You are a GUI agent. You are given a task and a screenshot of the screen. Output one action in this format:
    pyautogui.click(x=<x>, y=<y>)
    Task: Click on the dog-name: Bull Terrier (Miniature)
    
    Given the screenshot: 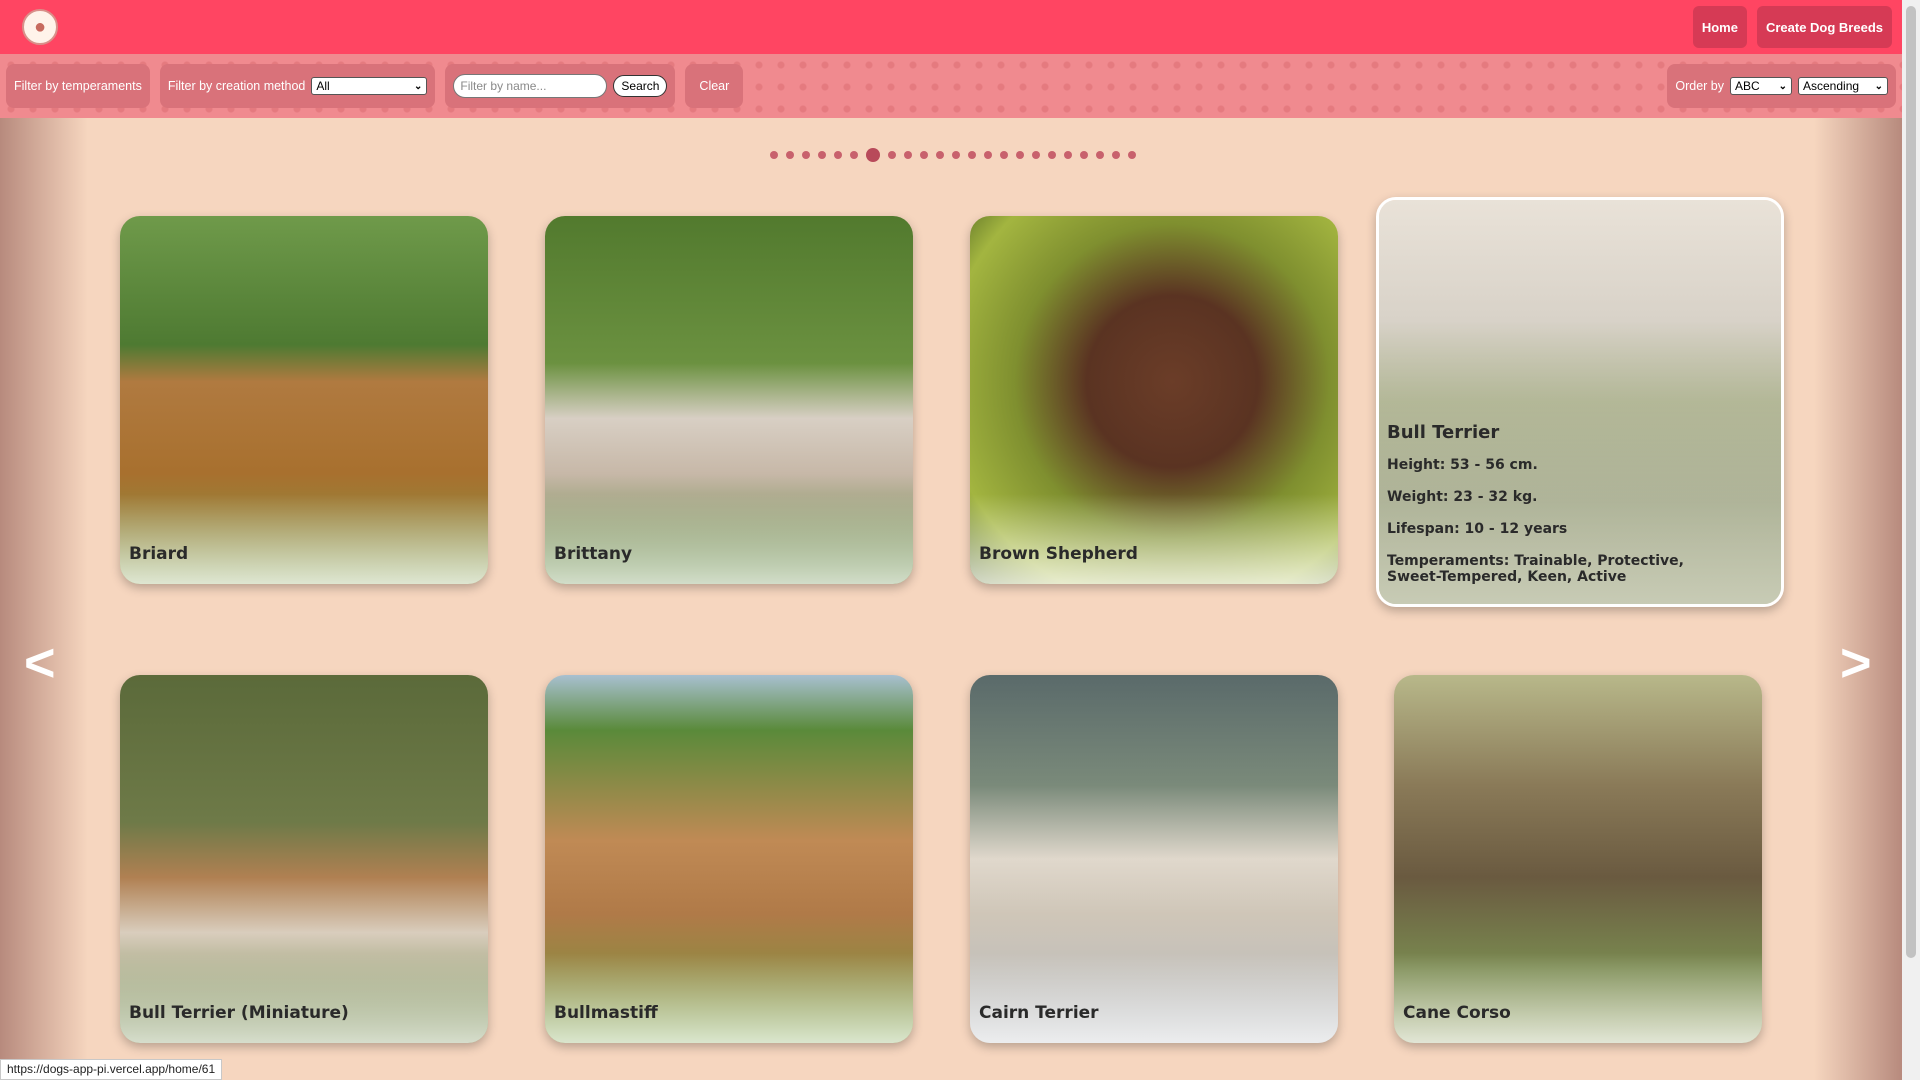 What is the action you would take?
    pyautogui.click(x=239, y=1013)
    